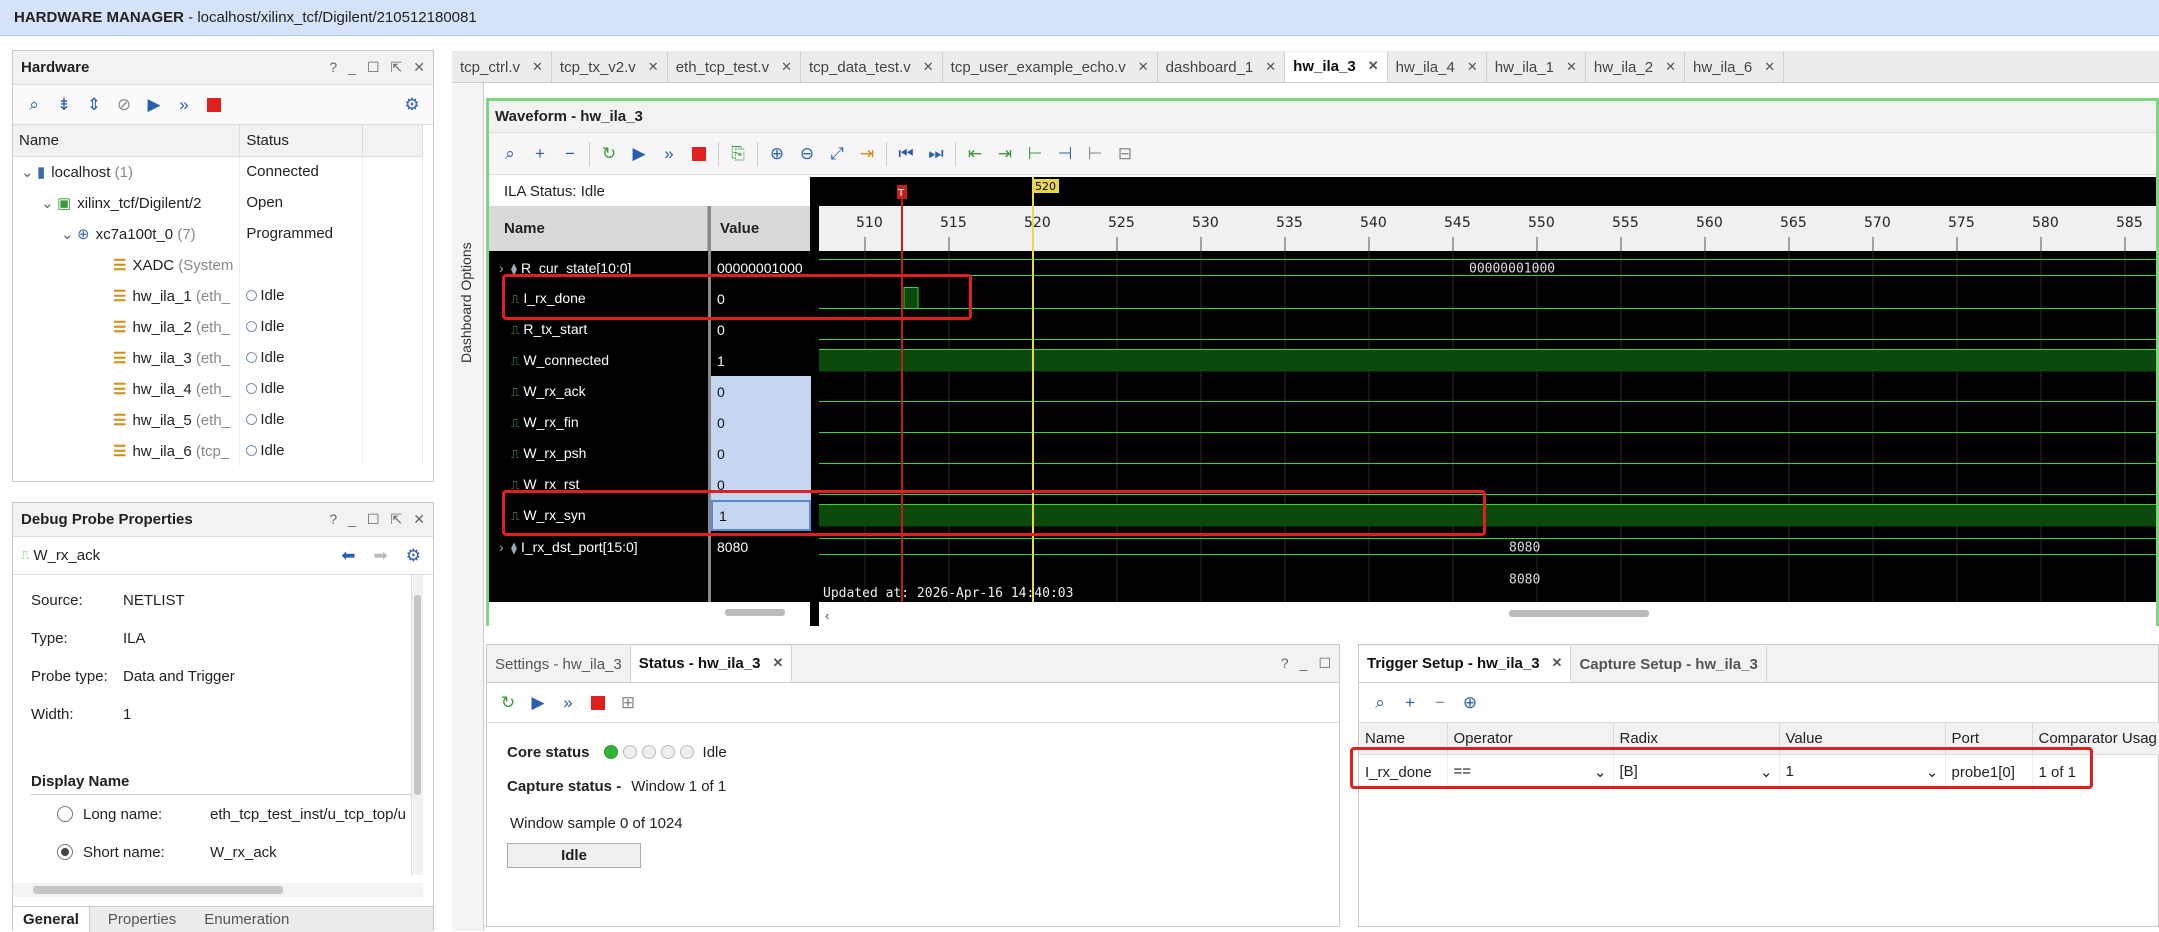  I want to click on col-name-header: Name, so click(598, 228).